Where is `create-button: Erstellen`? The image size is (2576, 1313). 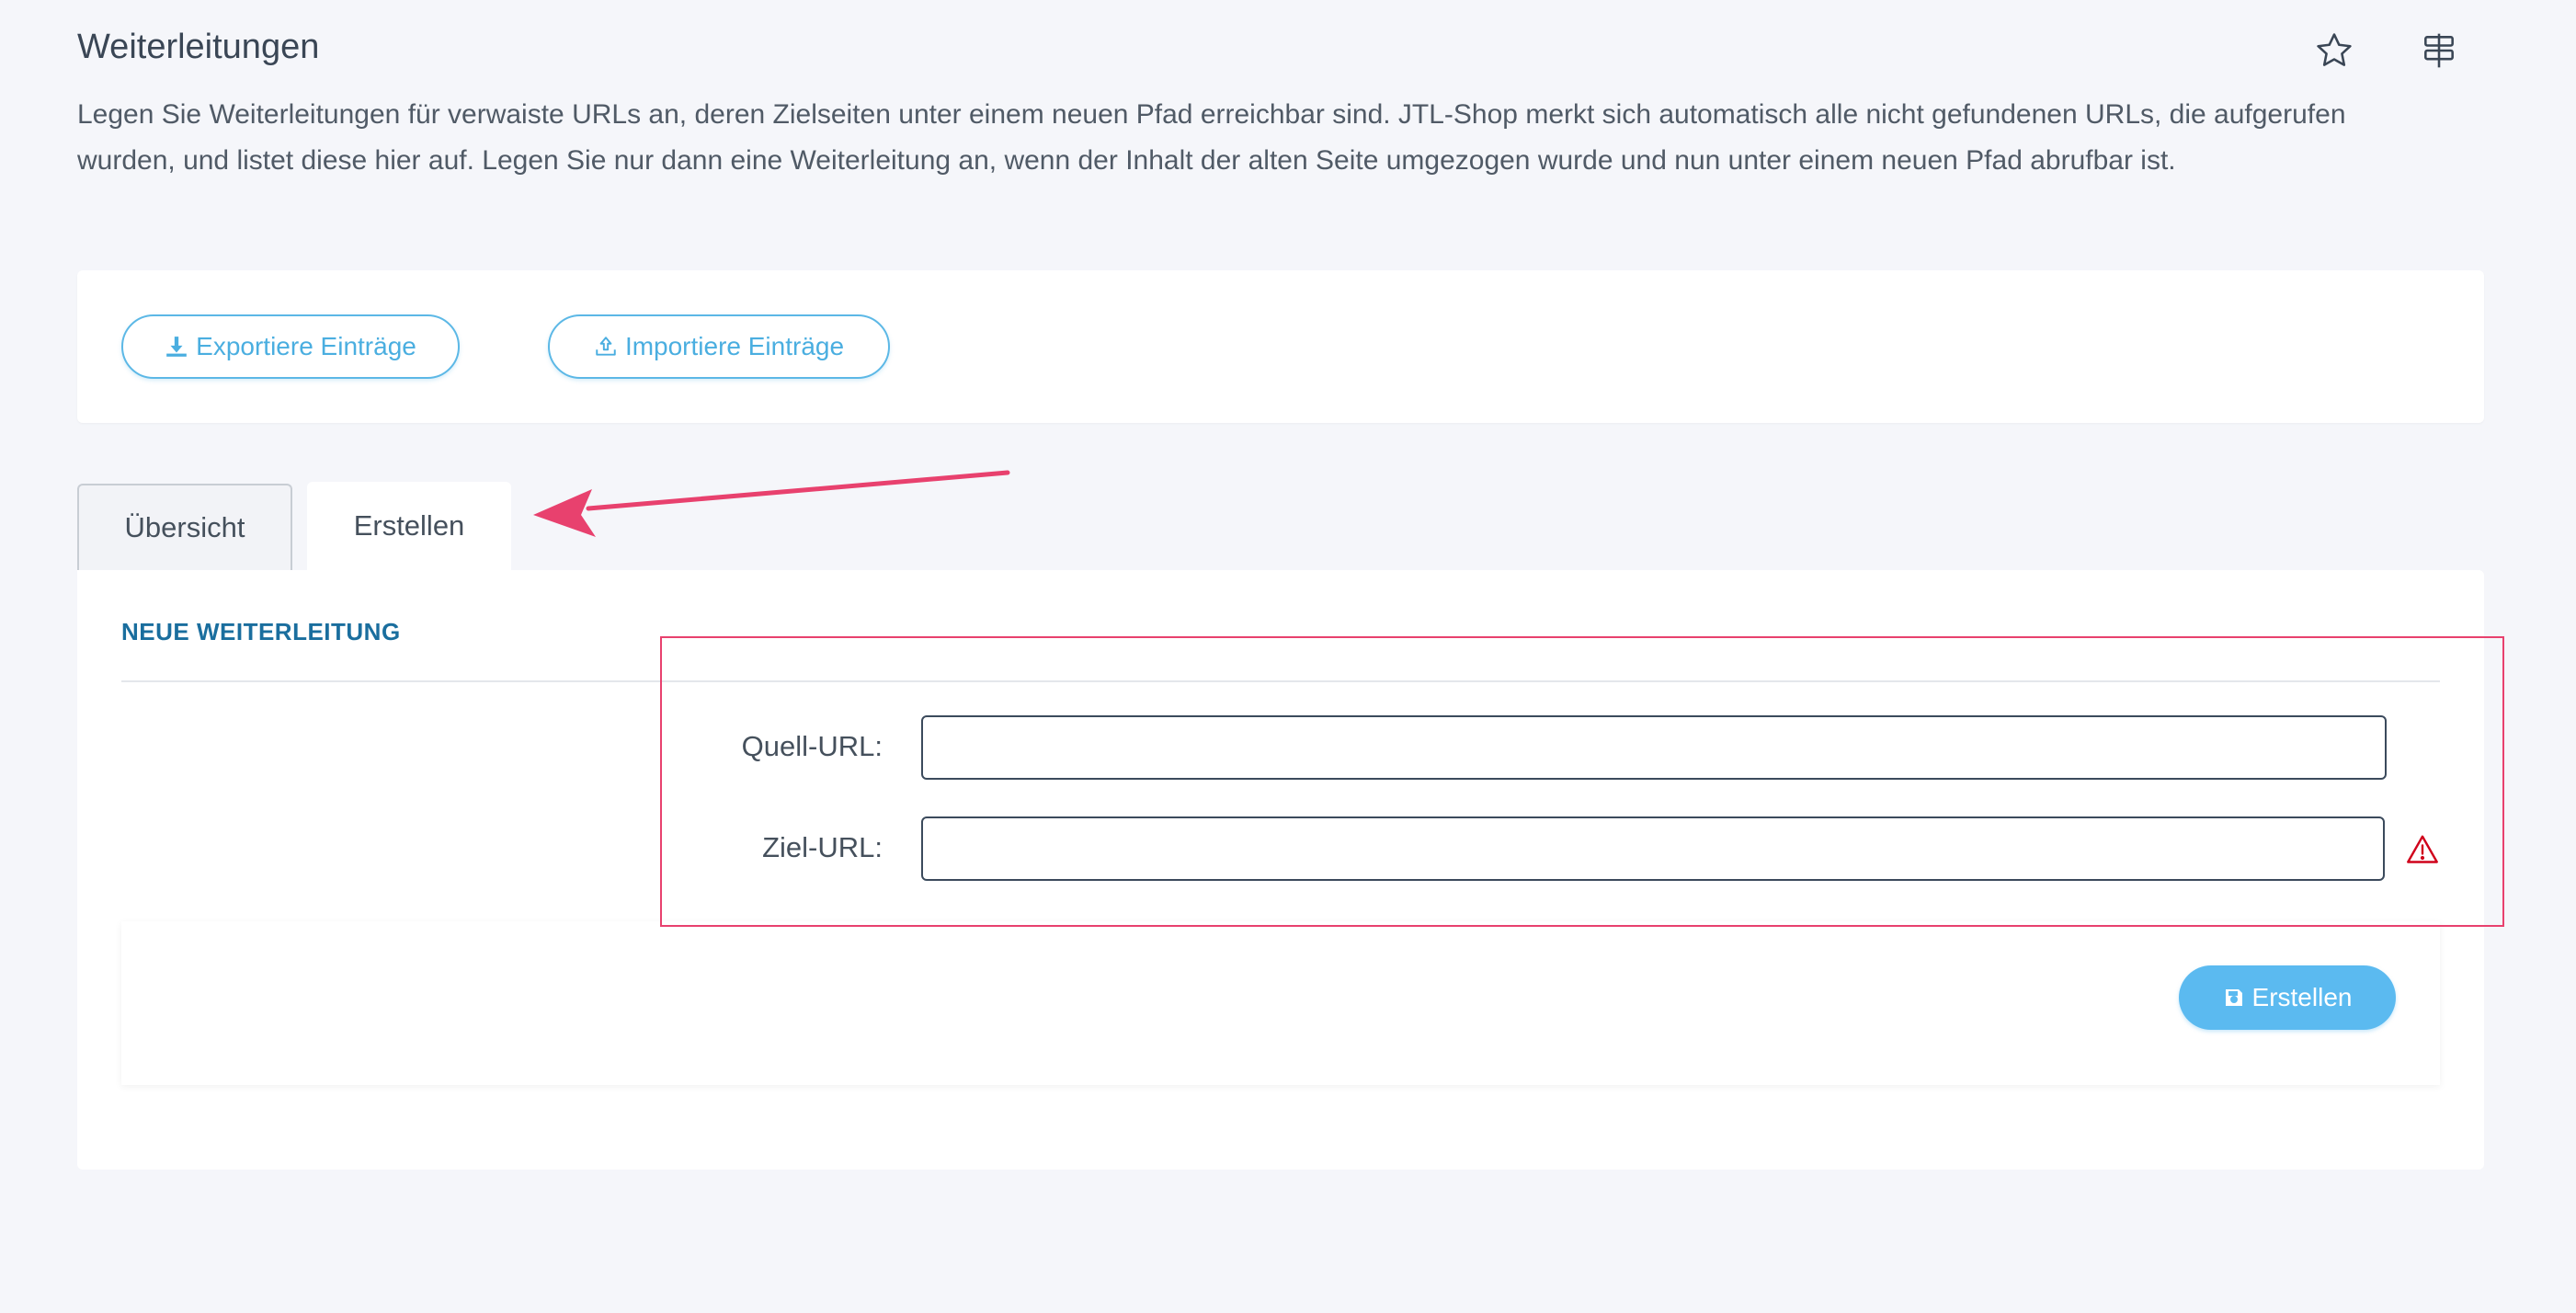
create-button: Erstellen is located at coordinates (2287, 997).